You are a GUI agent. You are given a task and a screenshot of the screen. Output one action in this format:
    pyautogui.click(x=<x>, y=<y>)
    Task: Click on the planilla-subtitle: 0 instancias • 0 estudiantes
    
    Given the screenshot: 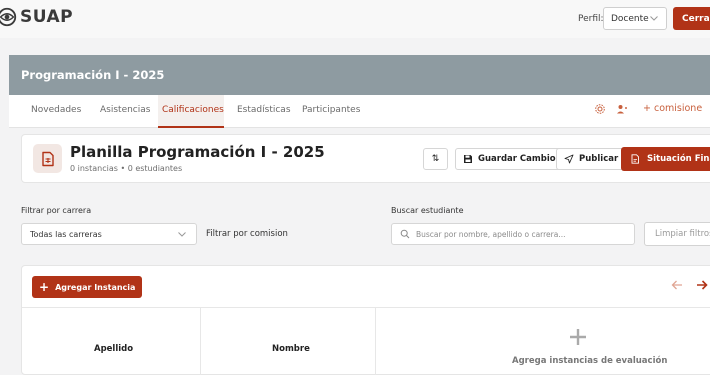 What is the action you would take?
    pyautogui.click(x=126, y=168)
    